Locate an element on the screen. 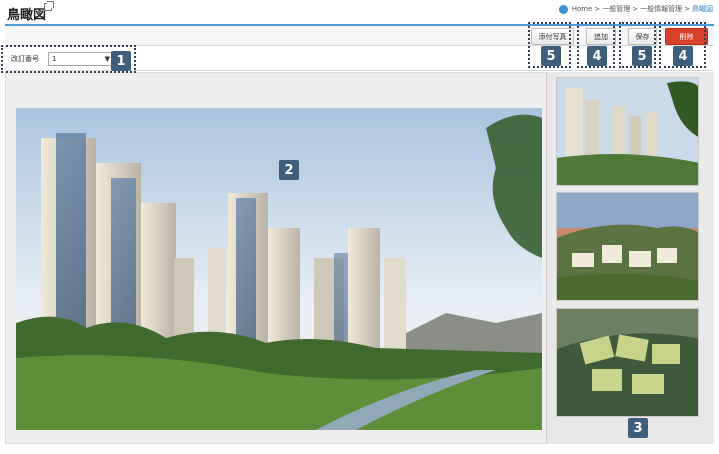 This screenshot has width=719, height=454. marker-2: 2 is located at coordinates (289, 170).